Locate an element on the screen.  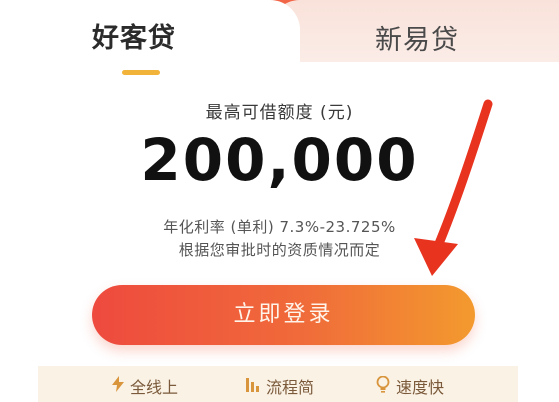
bars-icon is located at coordinates (253, 386).